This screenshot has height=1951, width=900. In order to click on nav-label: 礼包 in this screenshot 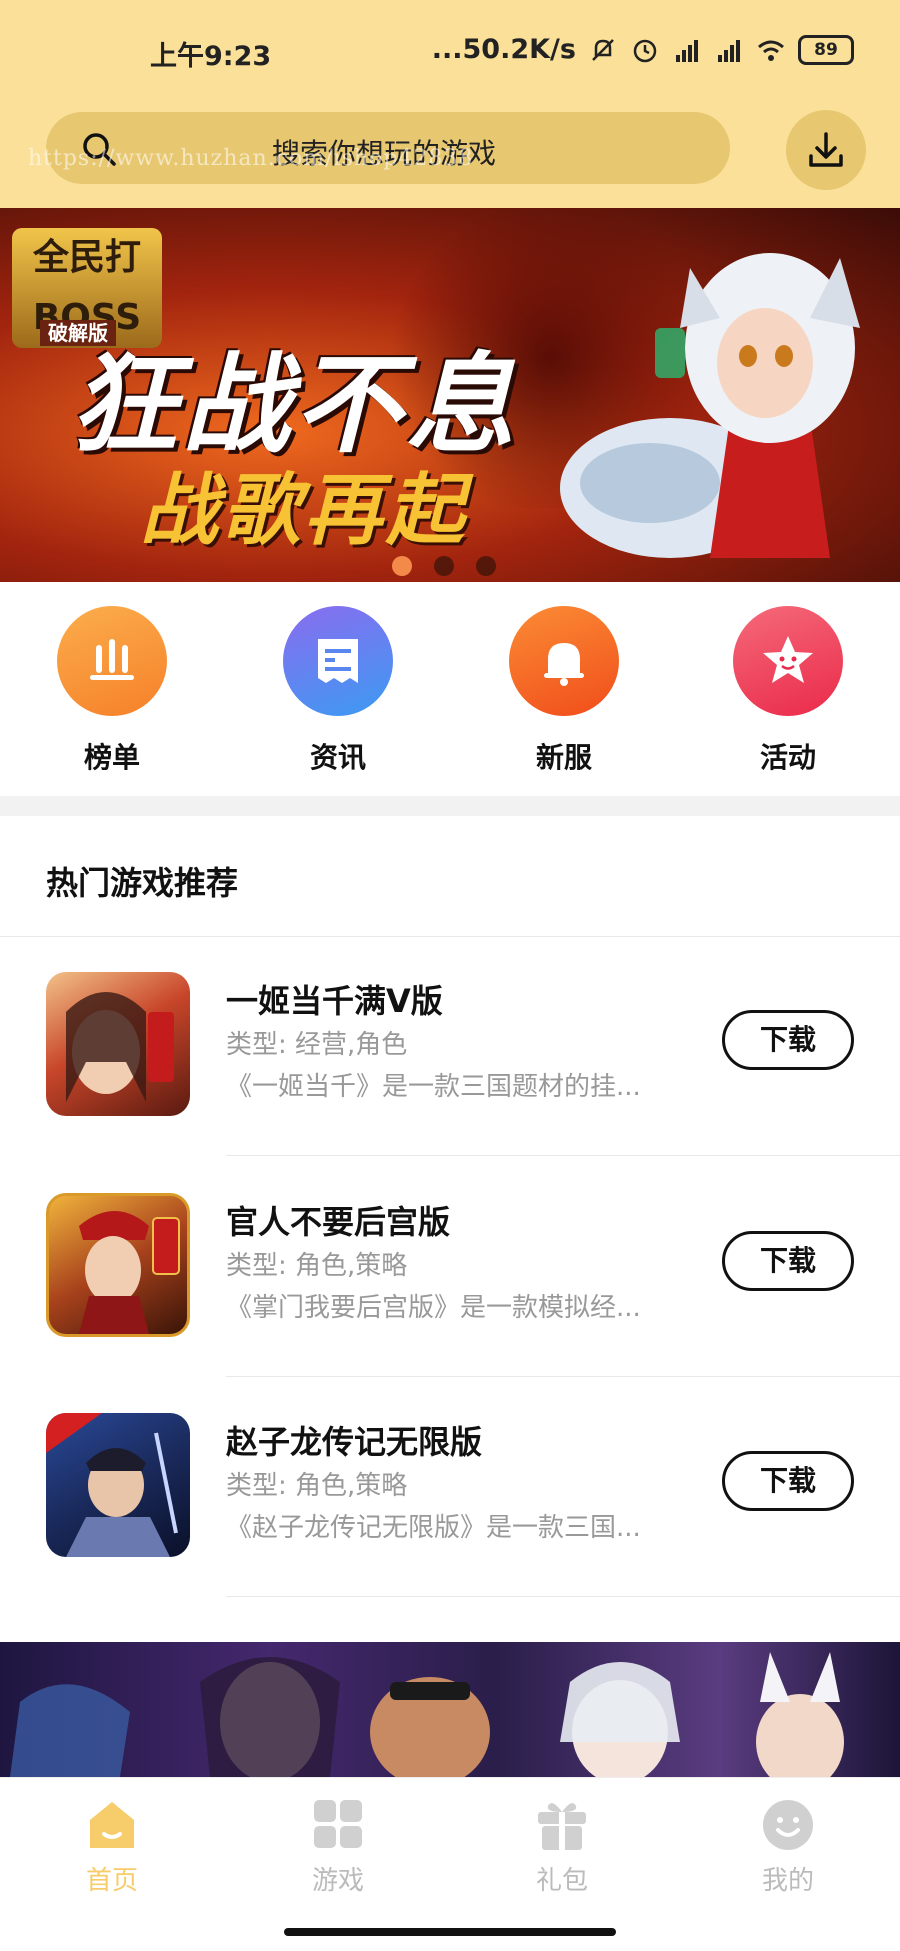, I will do `click(561, 1881)`.